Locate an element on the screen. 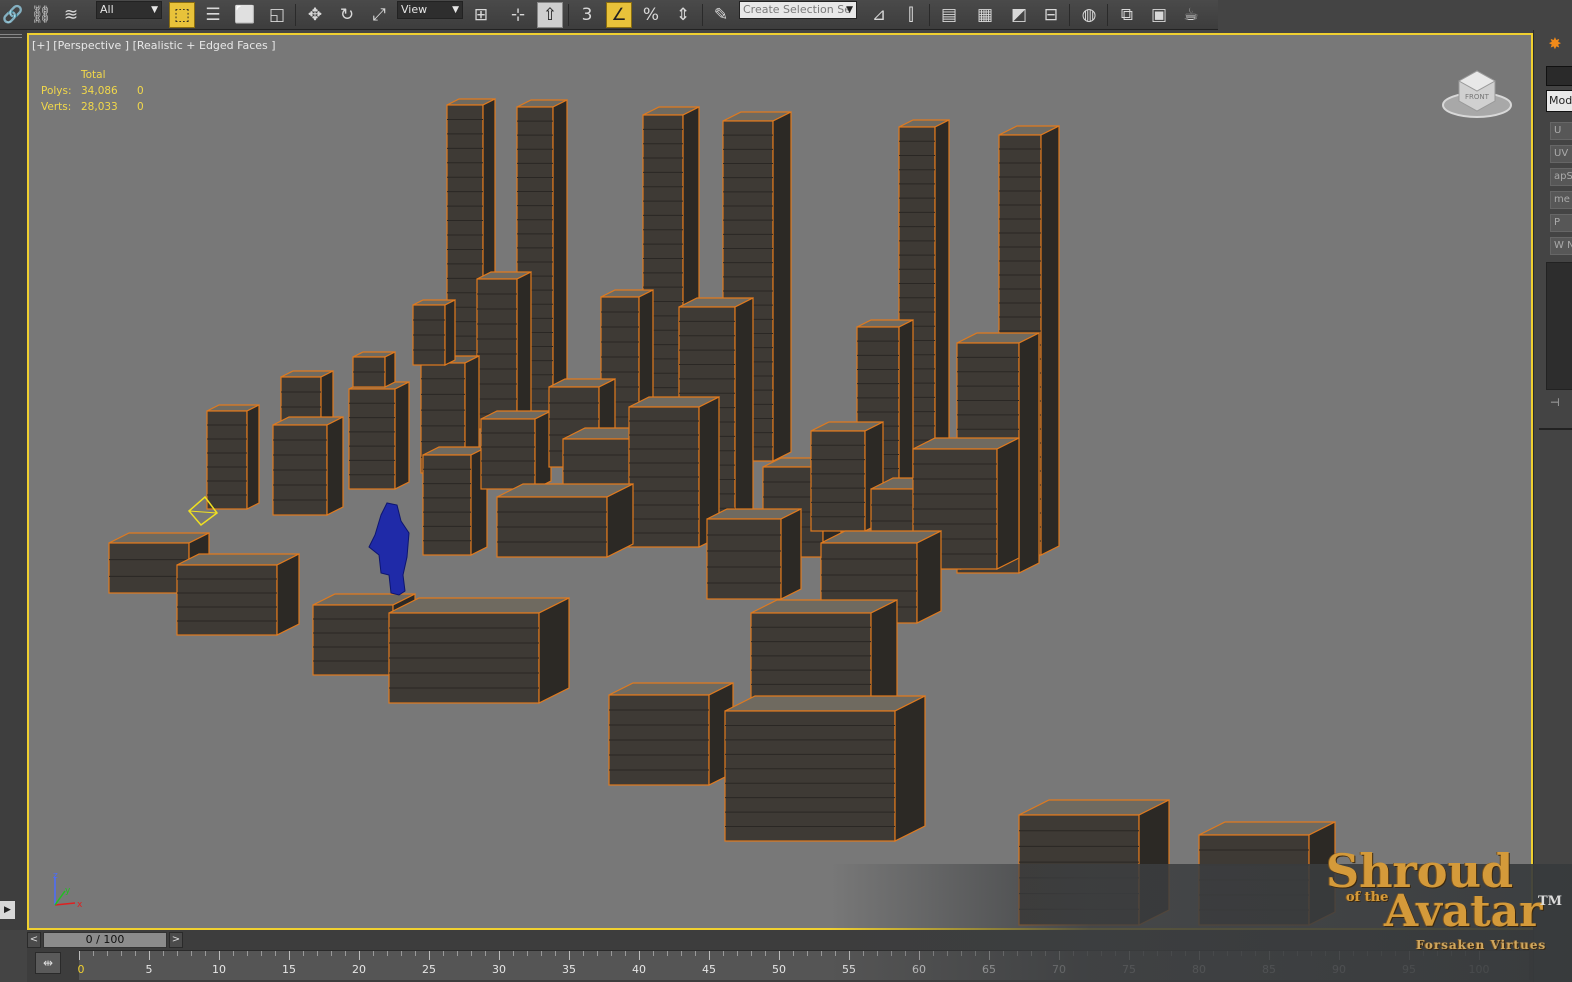  viewcube-icon: FRONT is located at coordinates (1477, 94).